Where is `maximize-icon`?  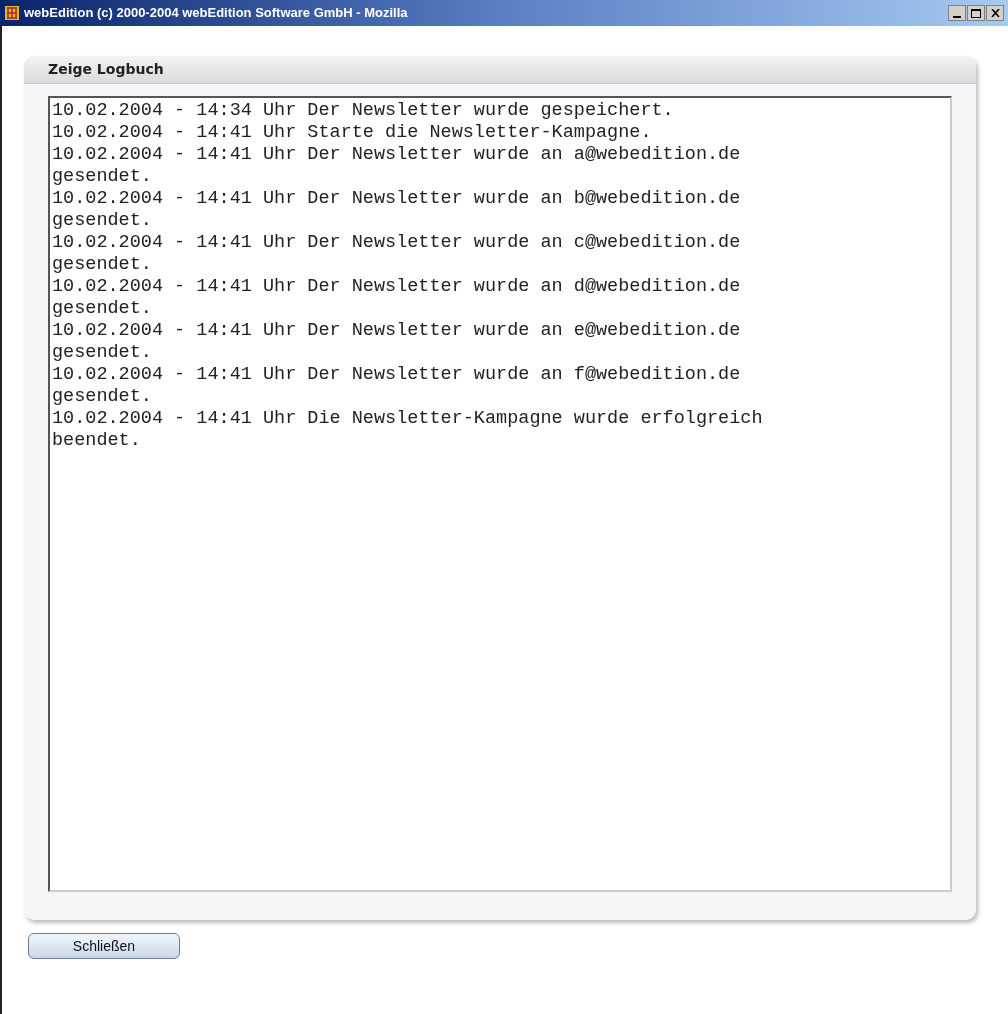 maximize-icon is located at coordinates (976, 13).